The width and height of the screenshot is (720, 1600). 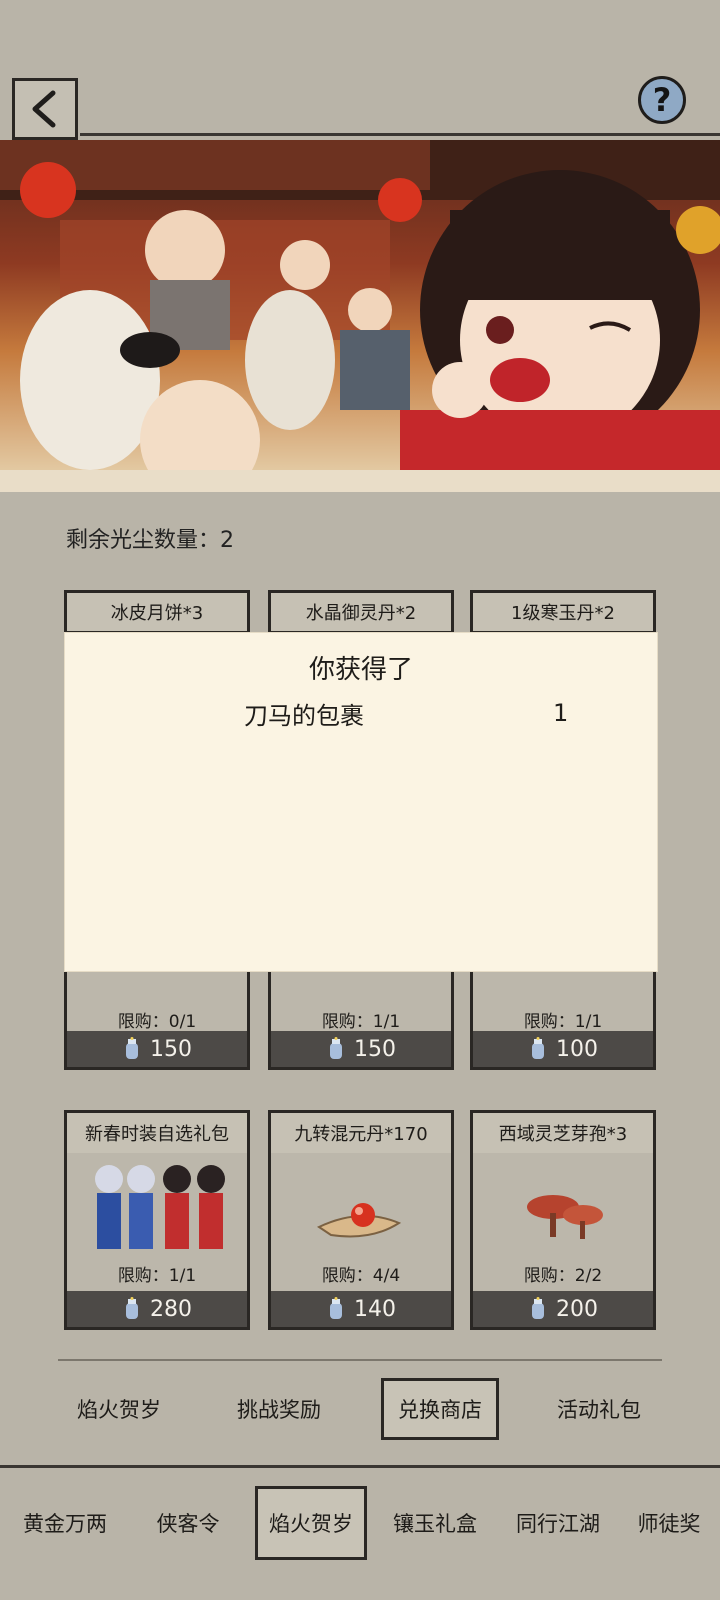 I want to click on popup-title: 你获得了, so click(x=360, y=670).